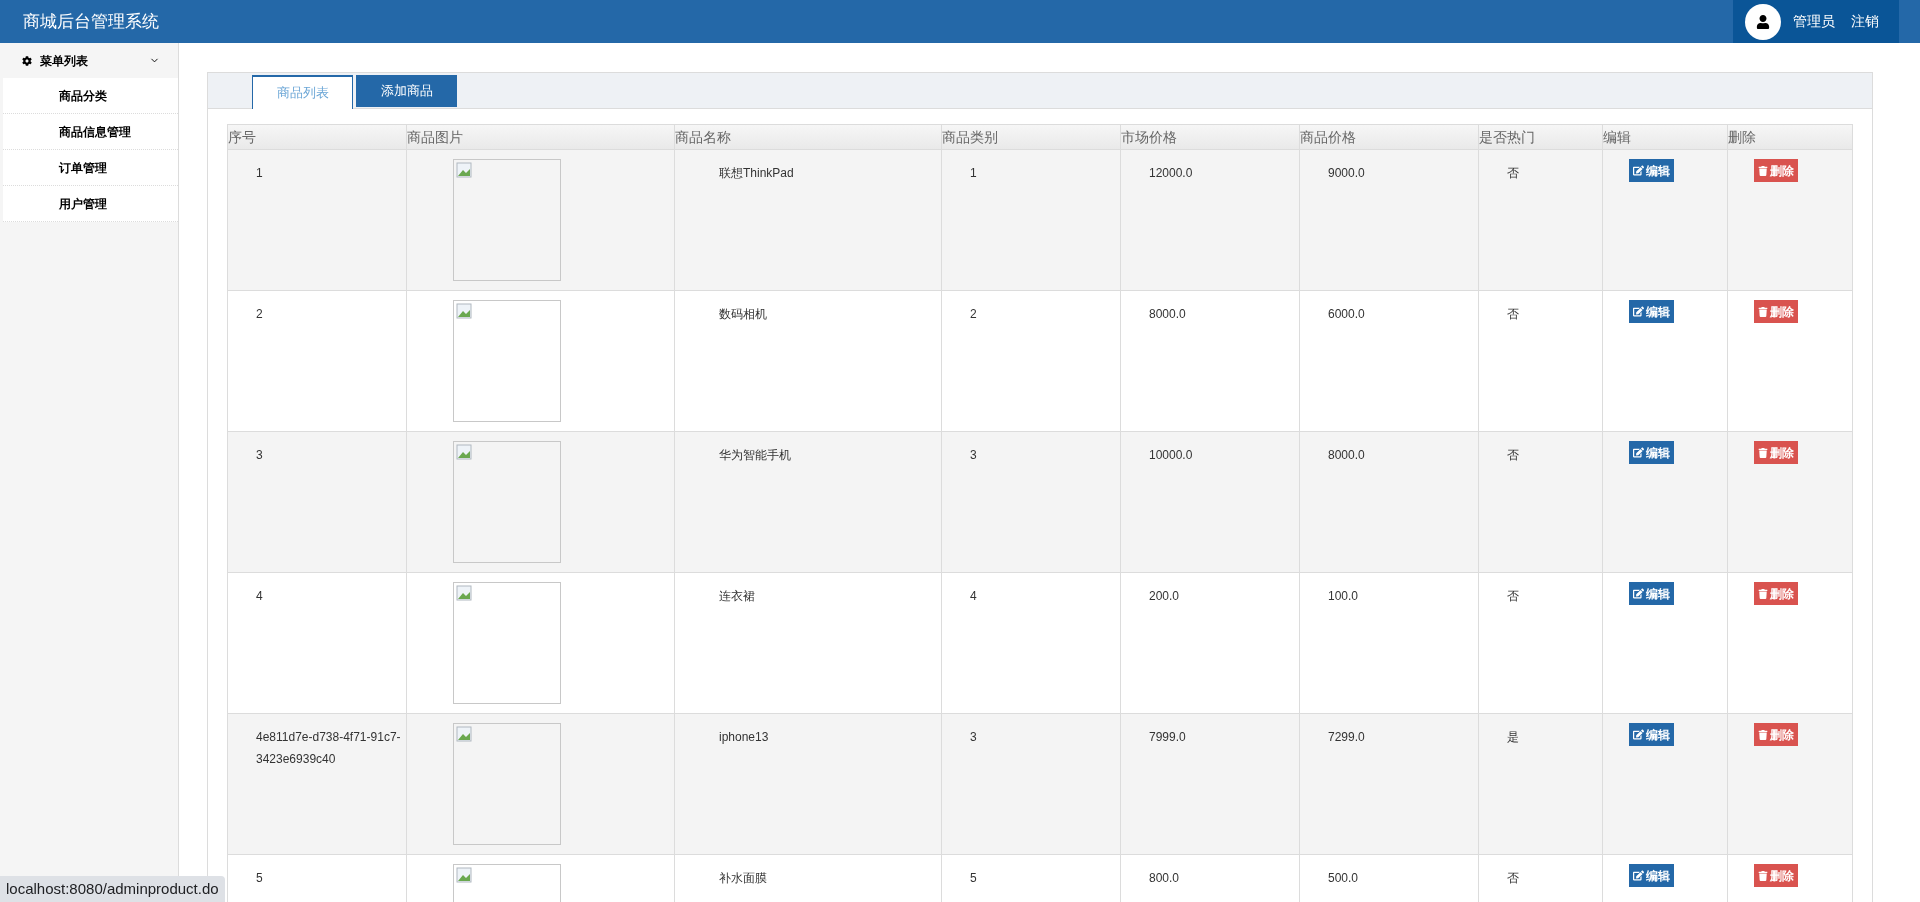 This screenshot has width=1920, height=902. What do you see at coordinates (64, 61) in the screenshot?
I see `menu-title: 菜单列表` at bounding box center [64, 61].